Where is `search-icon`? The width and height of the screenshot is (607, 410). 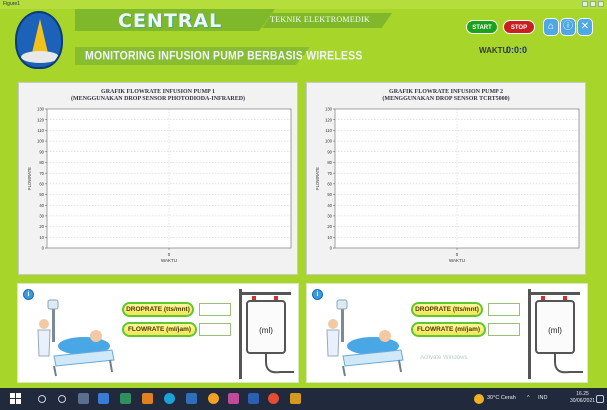 search-icon is located at coordinates (42, 399).